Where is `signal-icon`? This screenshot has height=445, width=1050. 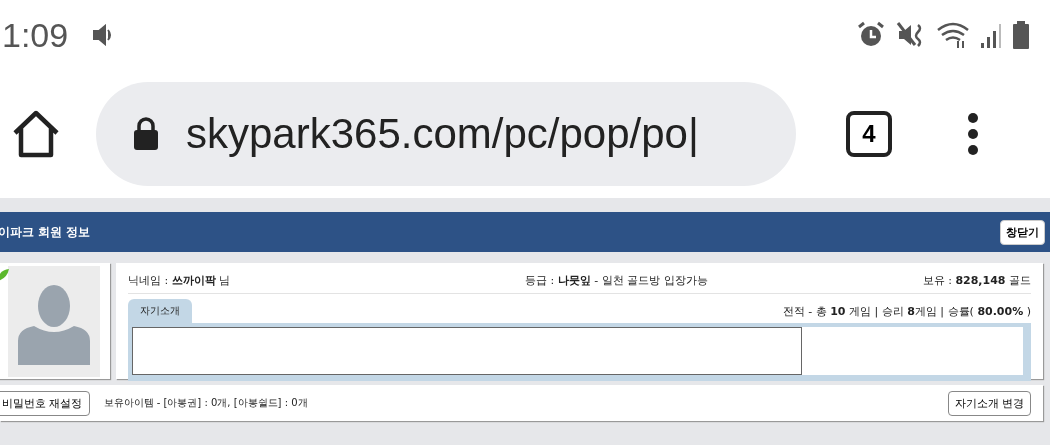
signal-icon is located at coordinates (991, 35).